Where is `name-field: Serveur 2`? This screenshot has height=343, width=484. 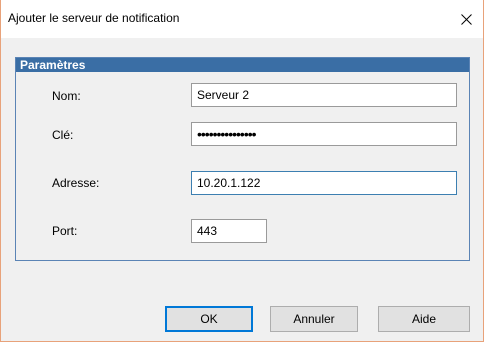
name-field: Serveur 2 is located at coordinates (324, 95).